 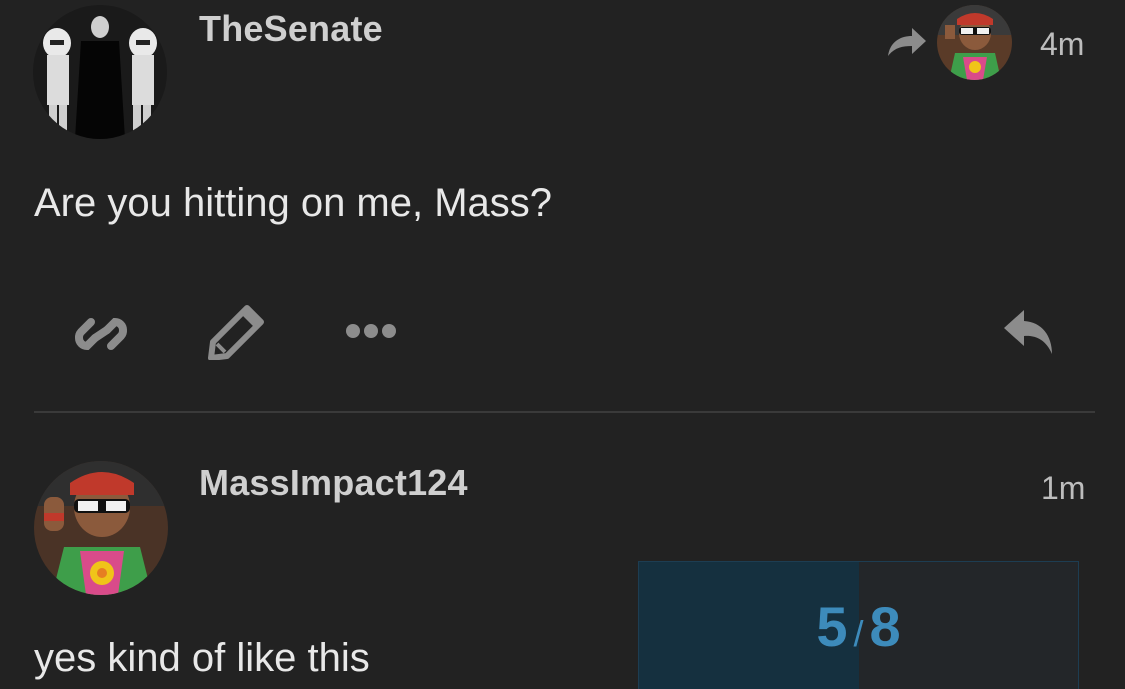 What do you see at coordinates (291, 29) in the screenshot?
I see `post-1-username: TheSenate` at bounding box center [291, 29].